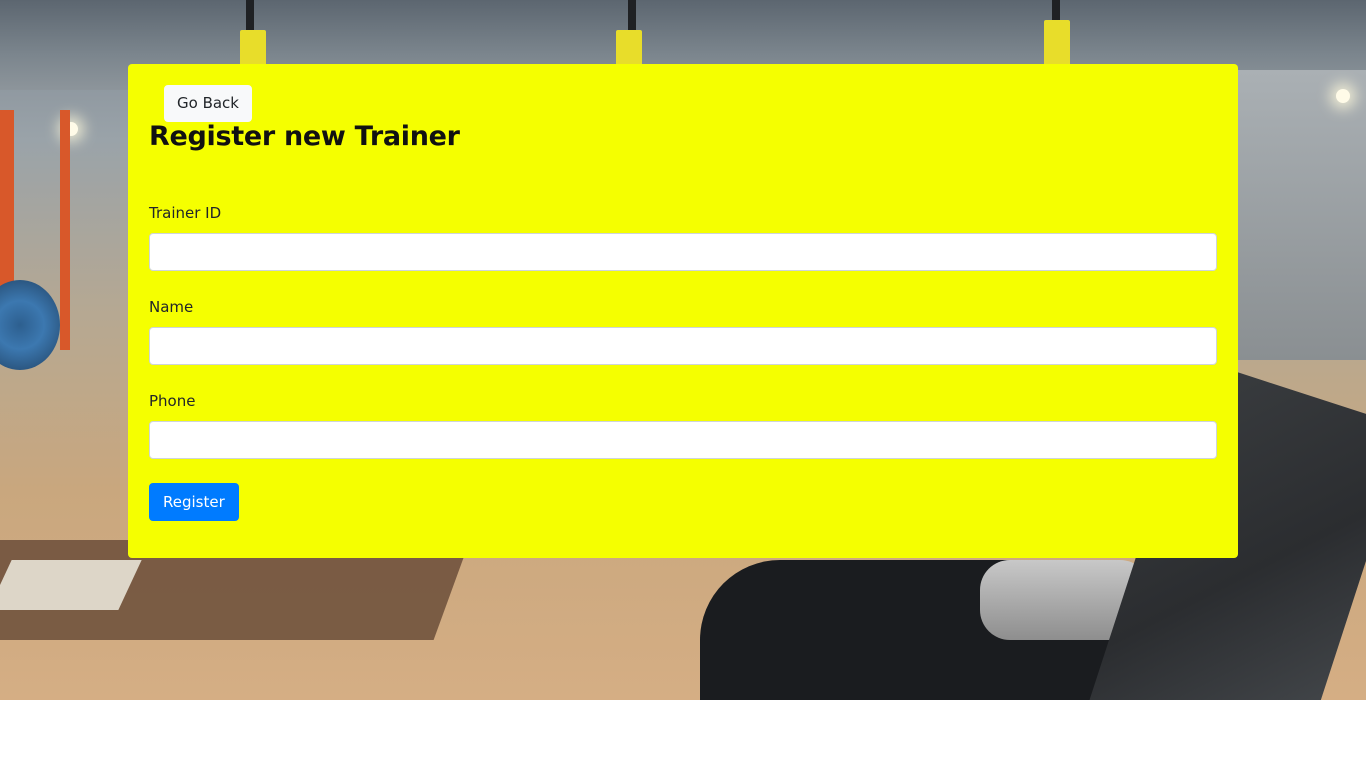 The image size is (1366, 768). I want to click on name-label: Name, so click(171, 307).